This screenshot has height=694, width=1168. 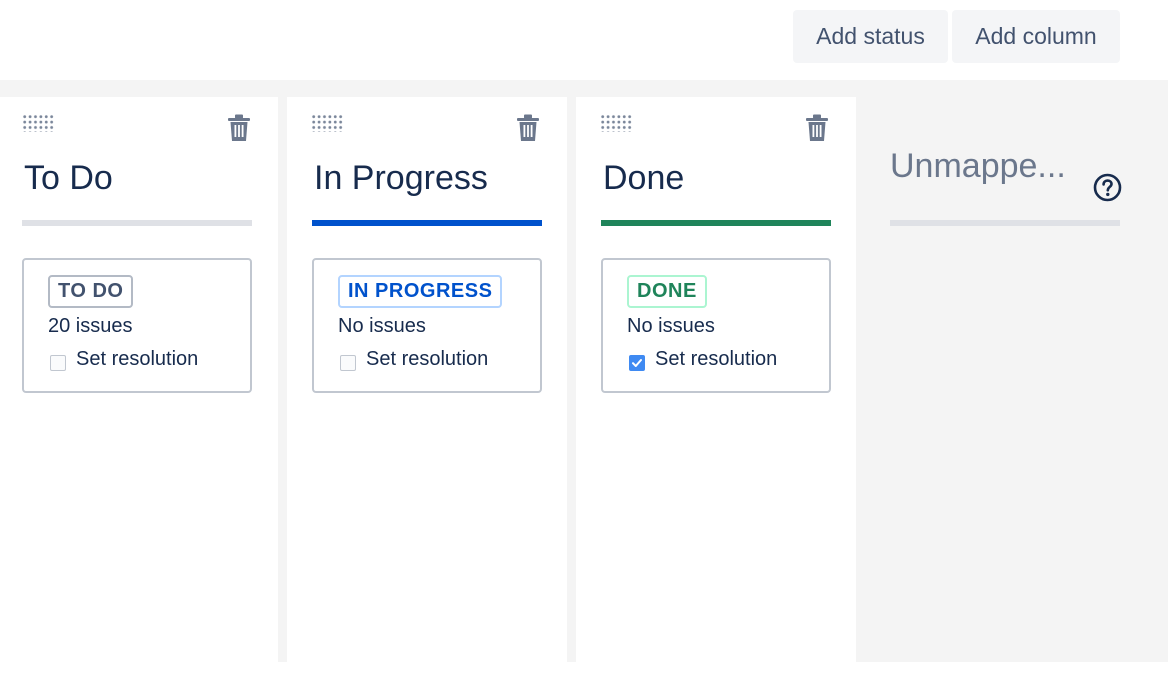 I want to click on status-card-in-progress: IN PROGRESS No issues Set resolution, so click(x=427, y=325).